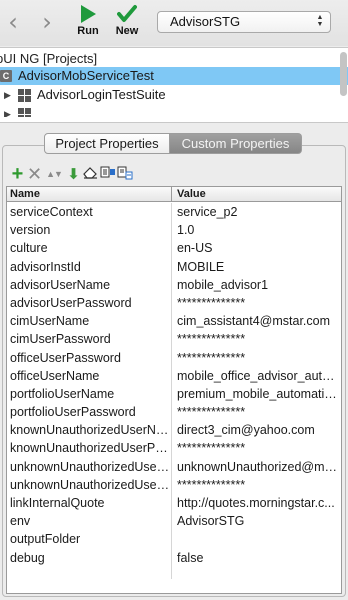 The height and width of the screenshot is (600, 348). What do you see at coordinates (25, 194) in the screenshot?
I see `column-header-name: Name` at bounding box center [25, 194].